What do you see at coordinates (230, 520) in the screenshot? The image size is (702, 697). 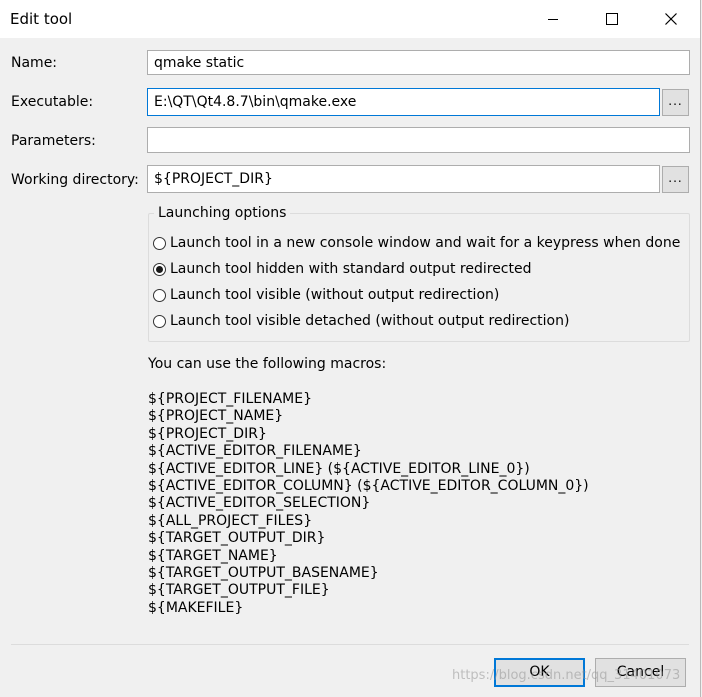 I see `macro-item: ${ALL_PROJECT_FILES}` at bounding box center [230, 520].